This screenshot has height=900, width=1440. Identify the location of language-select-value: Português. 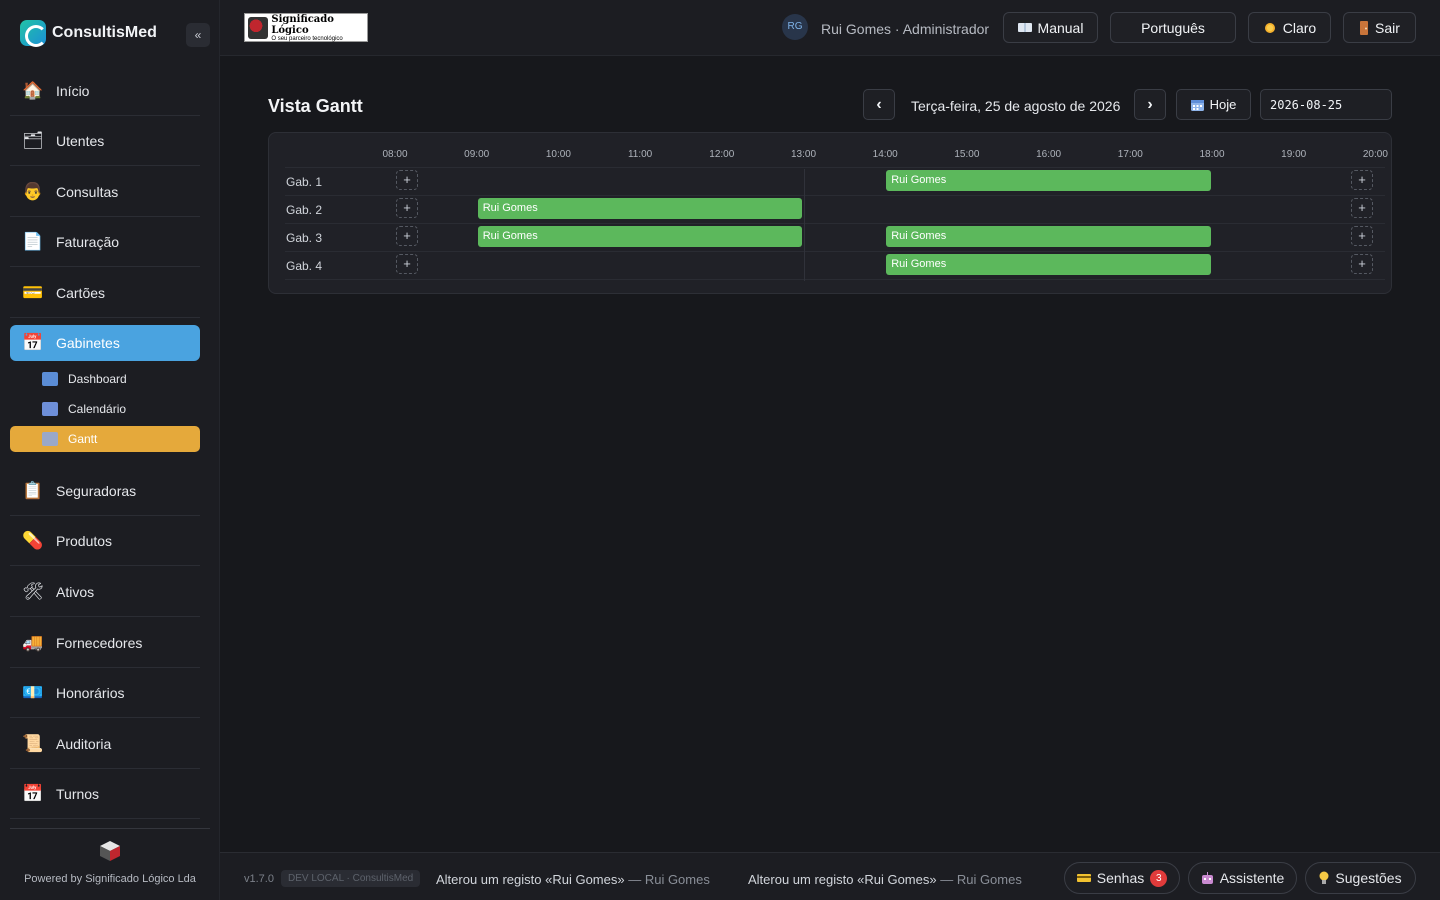
(1173, 27).